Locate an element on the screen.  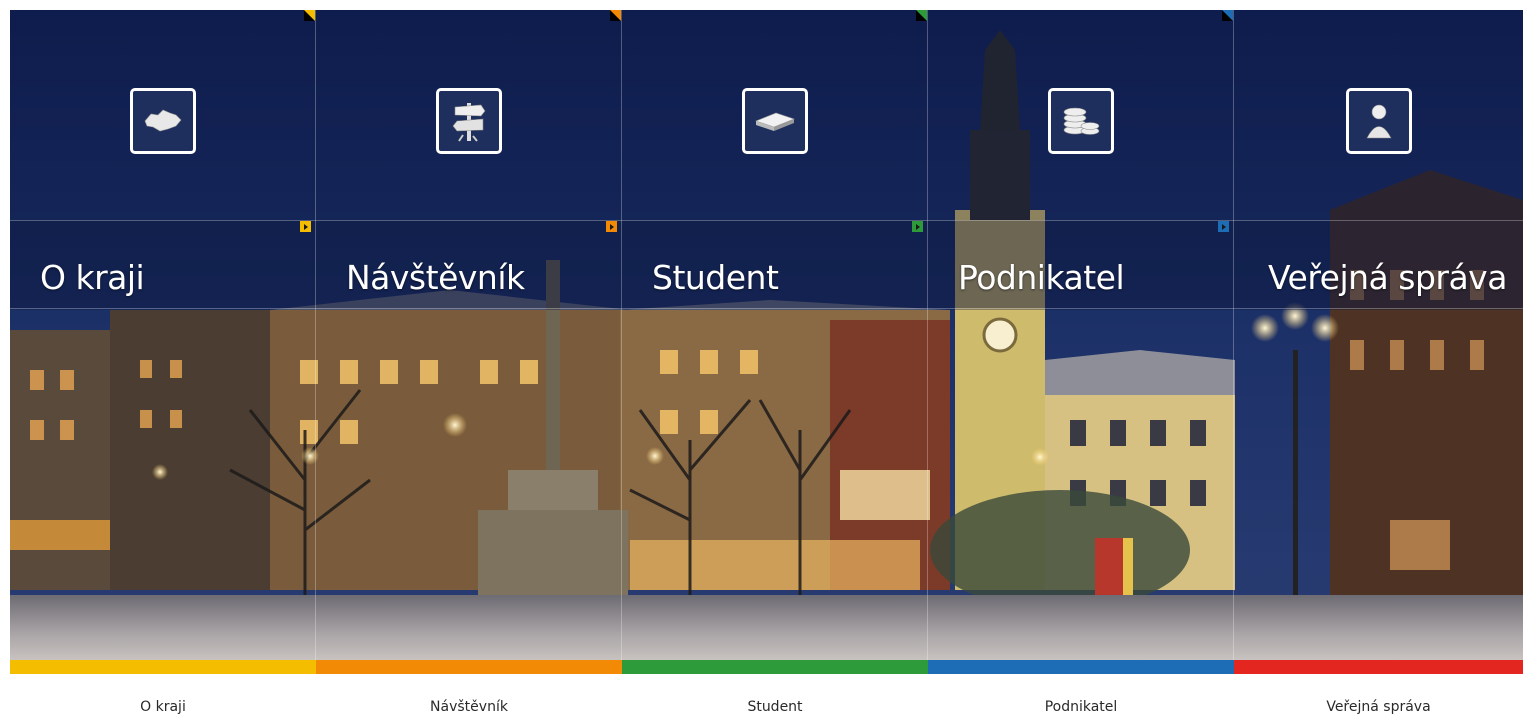
signpost-icon is located at coordinates (468, 121).